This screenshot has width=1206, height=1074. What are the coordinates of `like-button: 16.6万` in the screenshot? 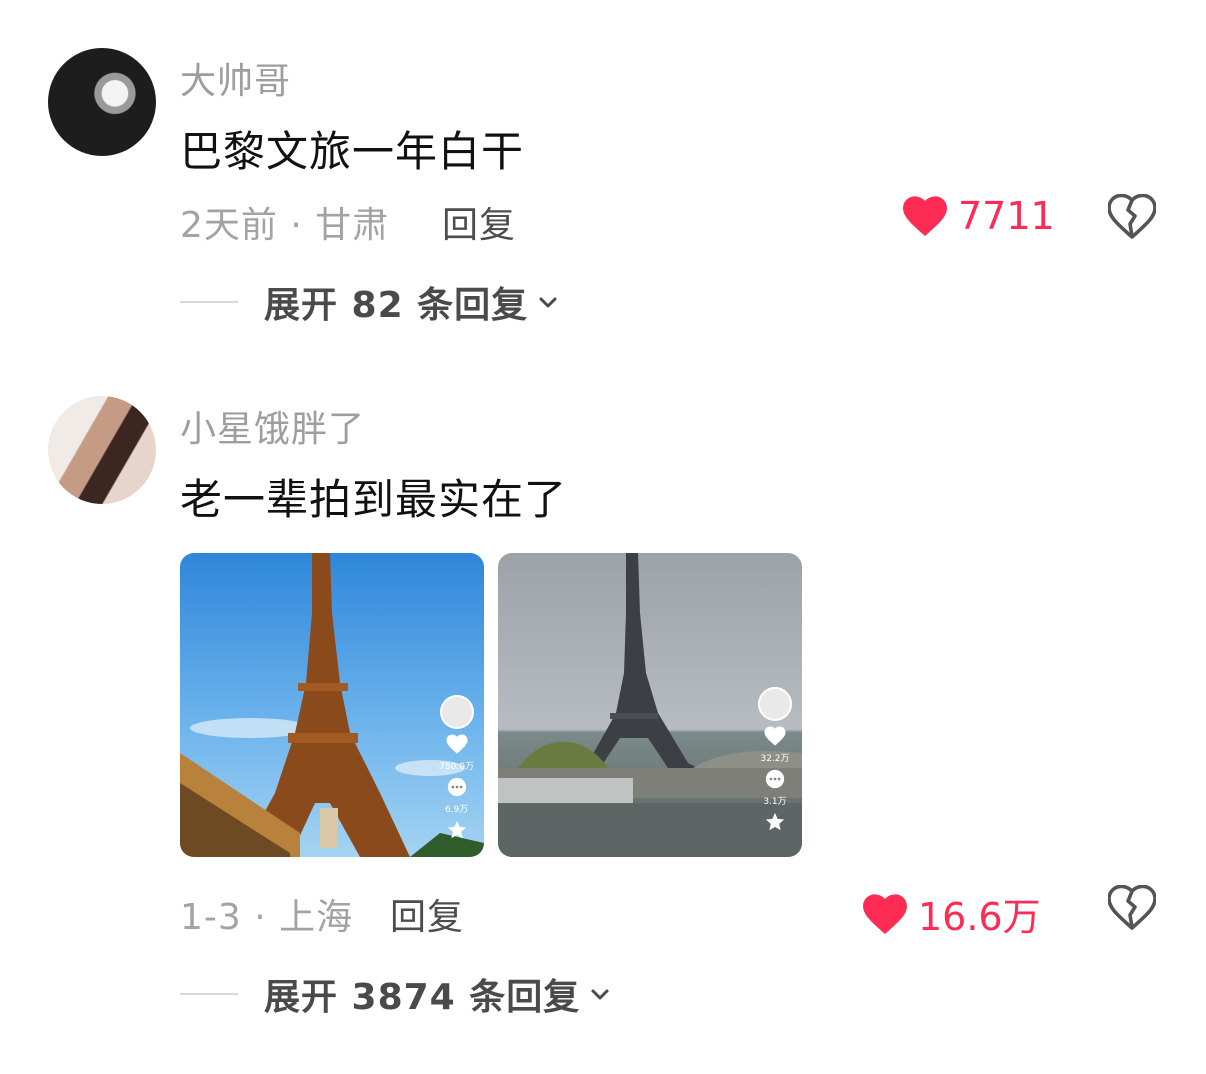 It's located at (951, 913).